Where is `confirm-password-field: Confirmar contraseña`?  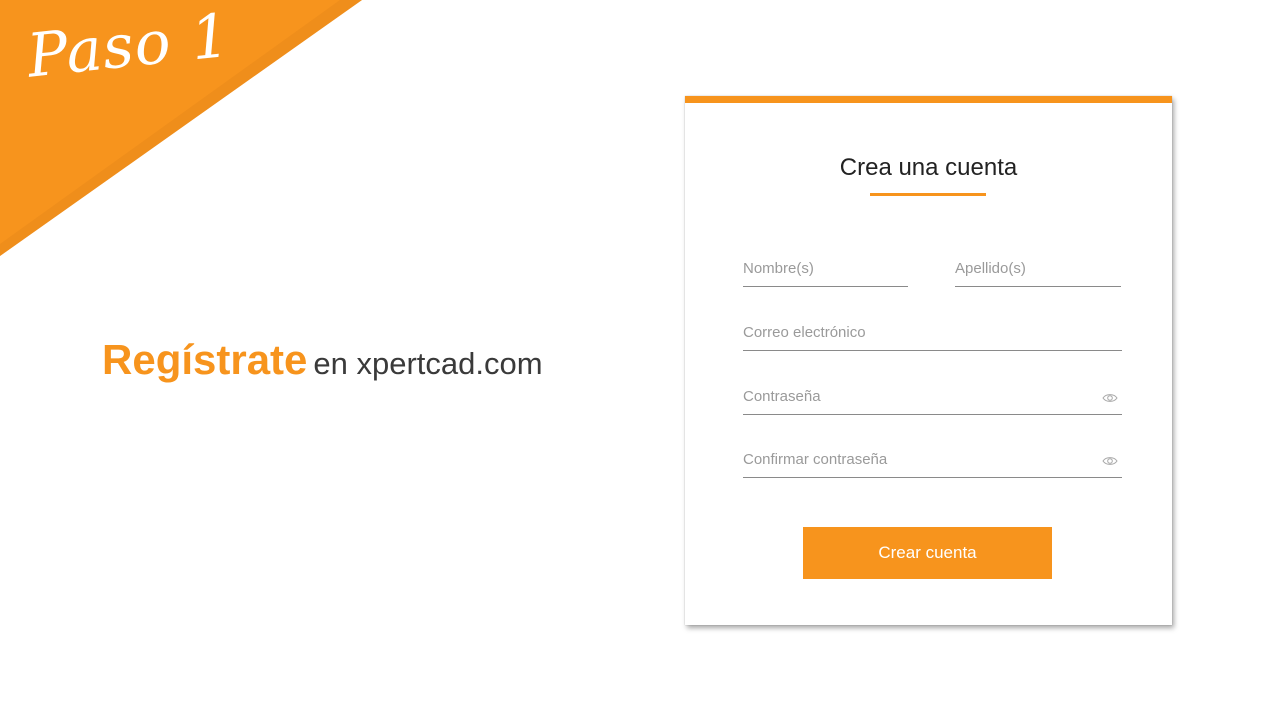 confirm-password-field: Confirmar contraseña is located at coordinates (932, 458).